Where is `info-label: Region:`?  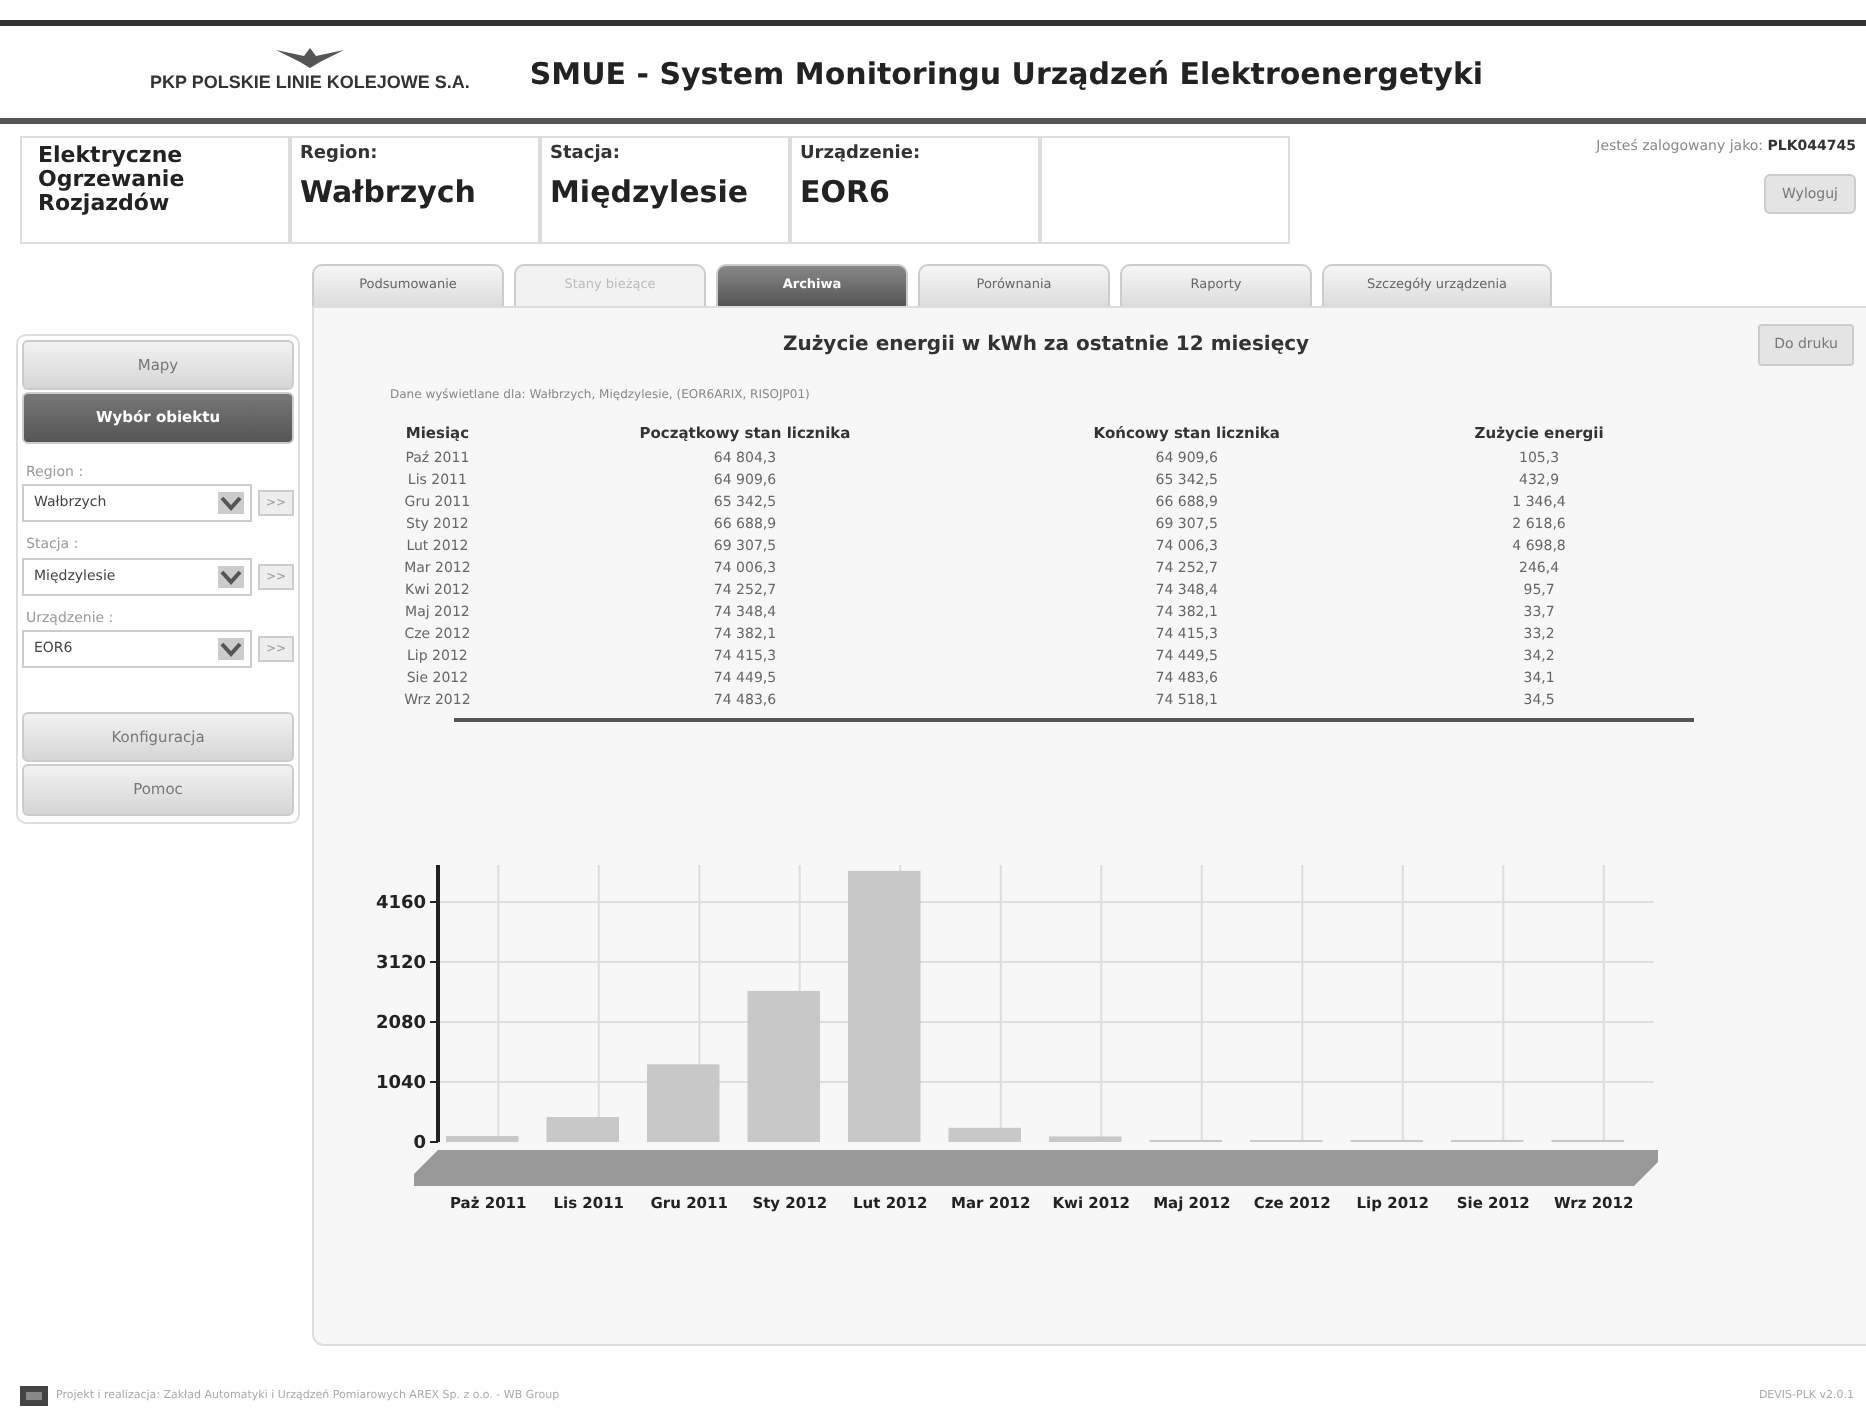
info-label: Region: is located at coordinates (340, 155).